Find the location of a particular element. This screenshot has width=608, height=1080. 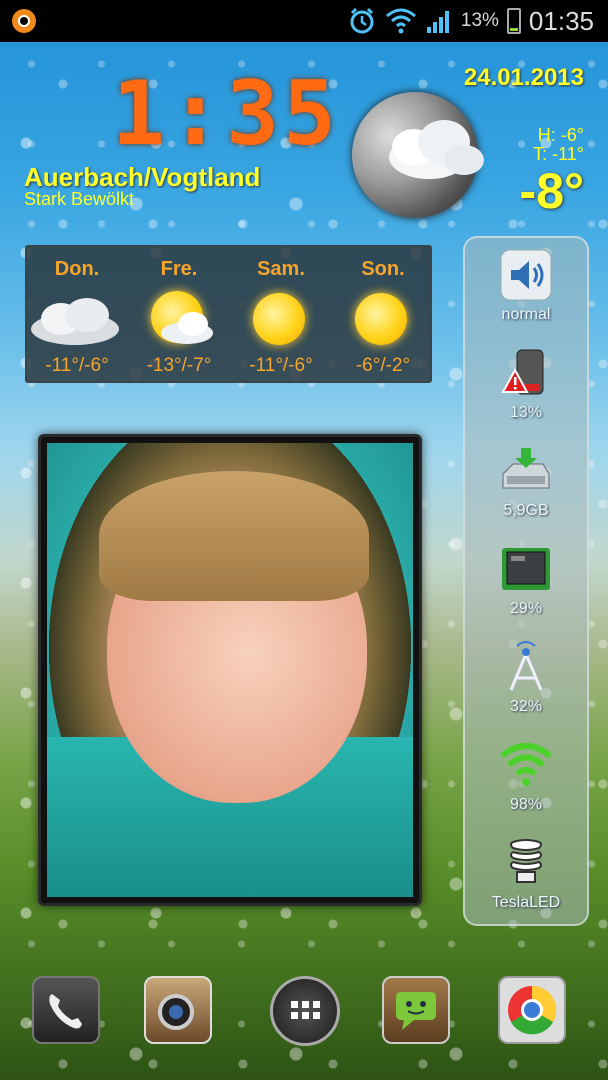

cpu-icon is located at coordinates (526, 569).